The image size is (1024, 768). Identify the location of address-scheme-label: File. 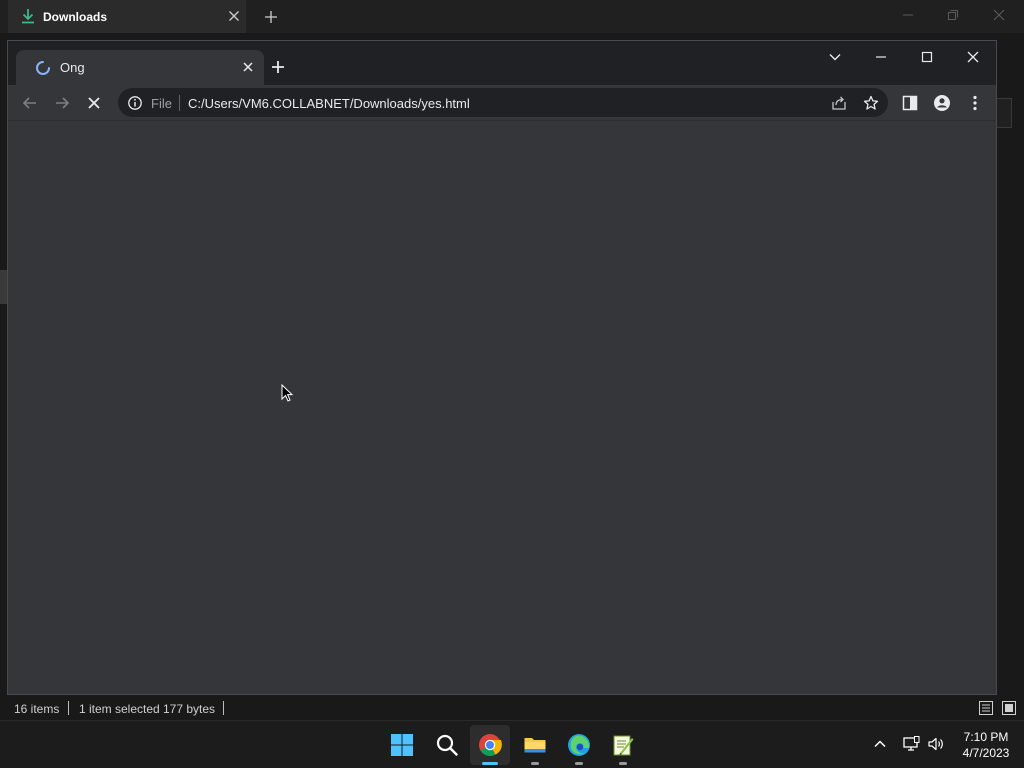
(161, 103).